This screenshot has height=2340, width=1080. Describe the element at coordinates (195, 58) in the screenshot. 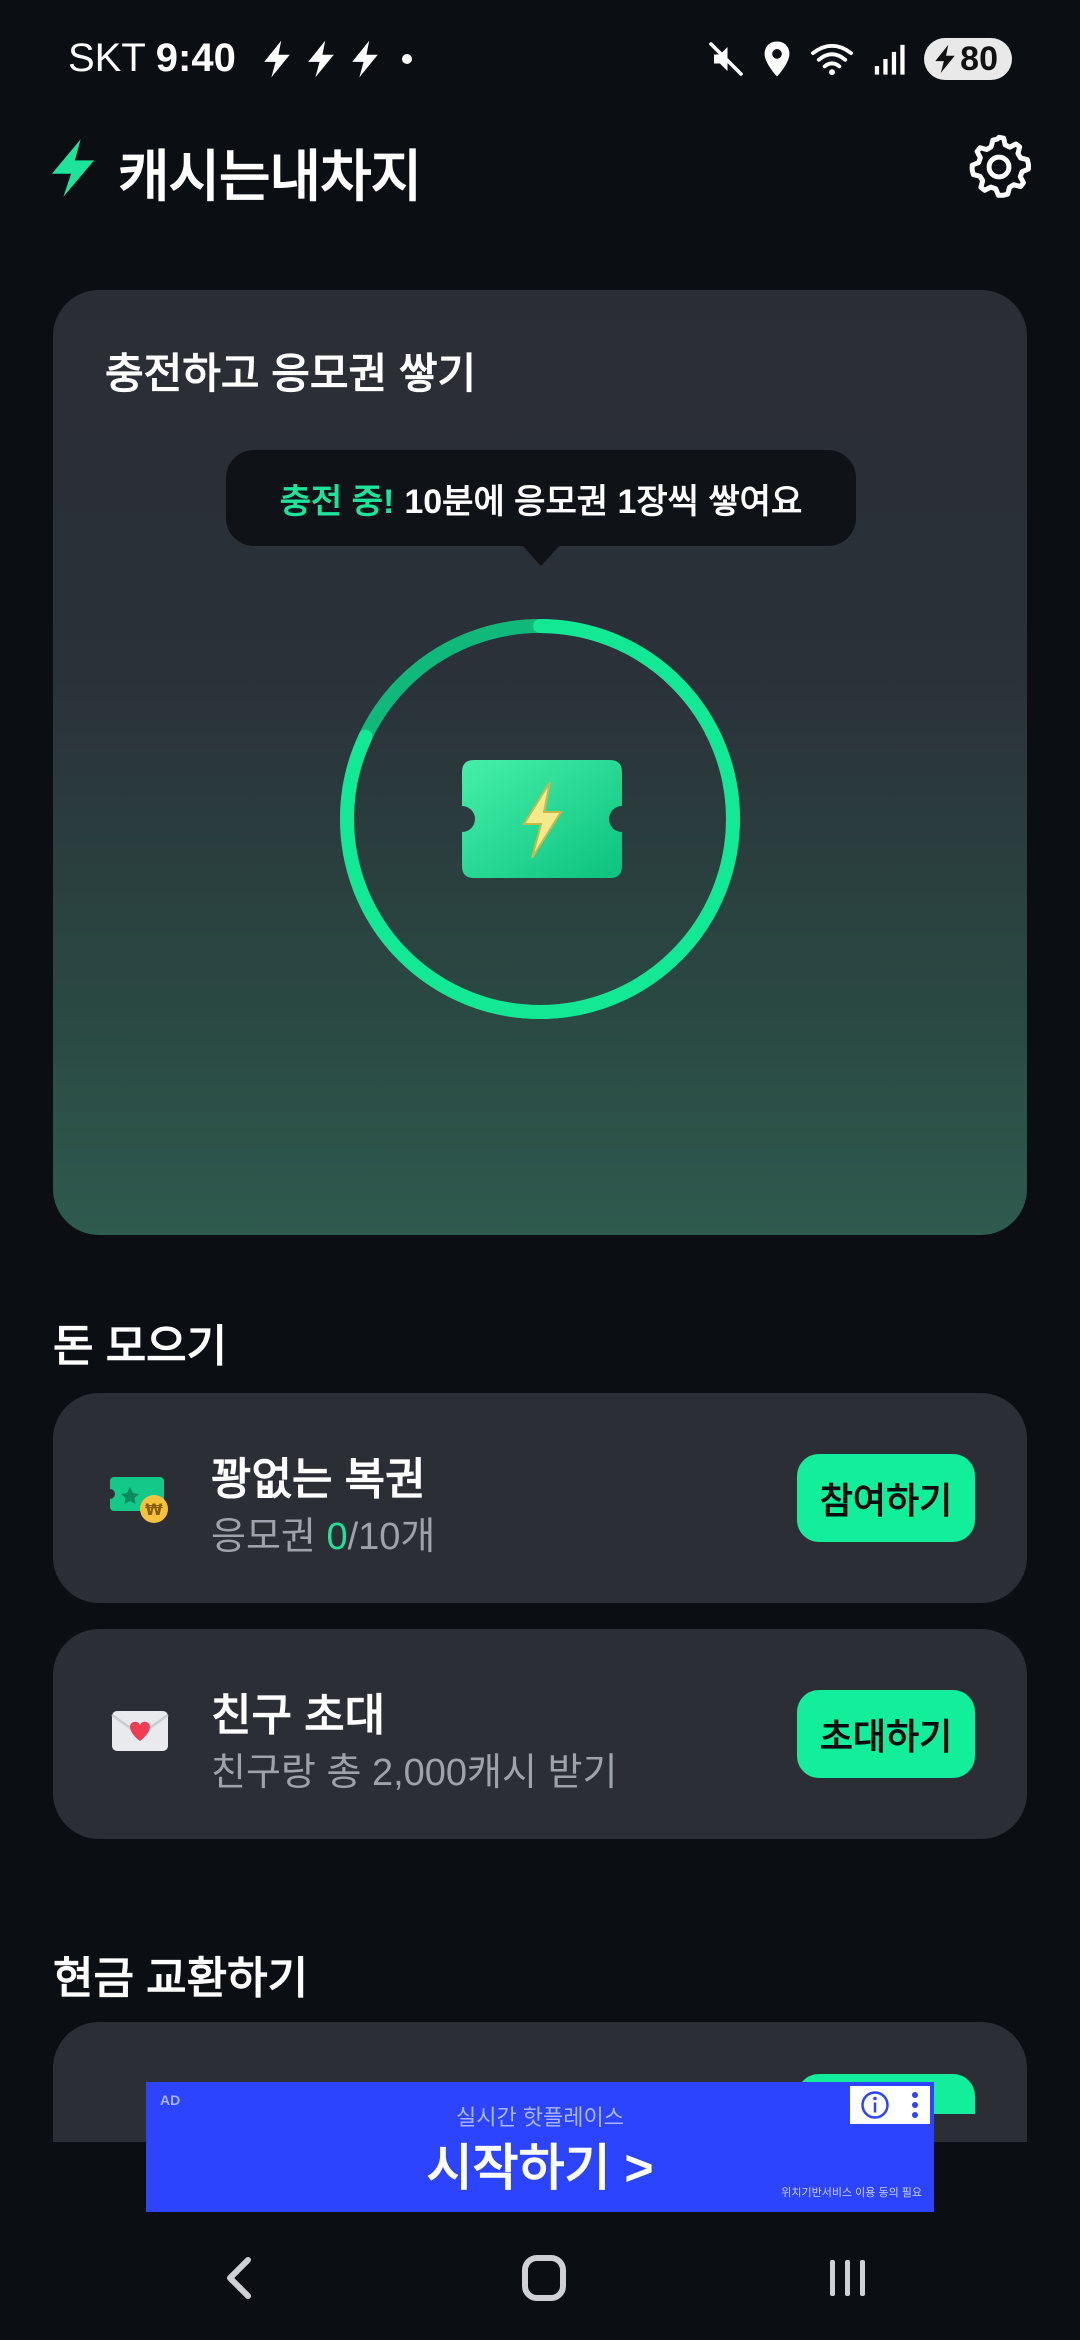

I see `clock: 9:40` at that location.